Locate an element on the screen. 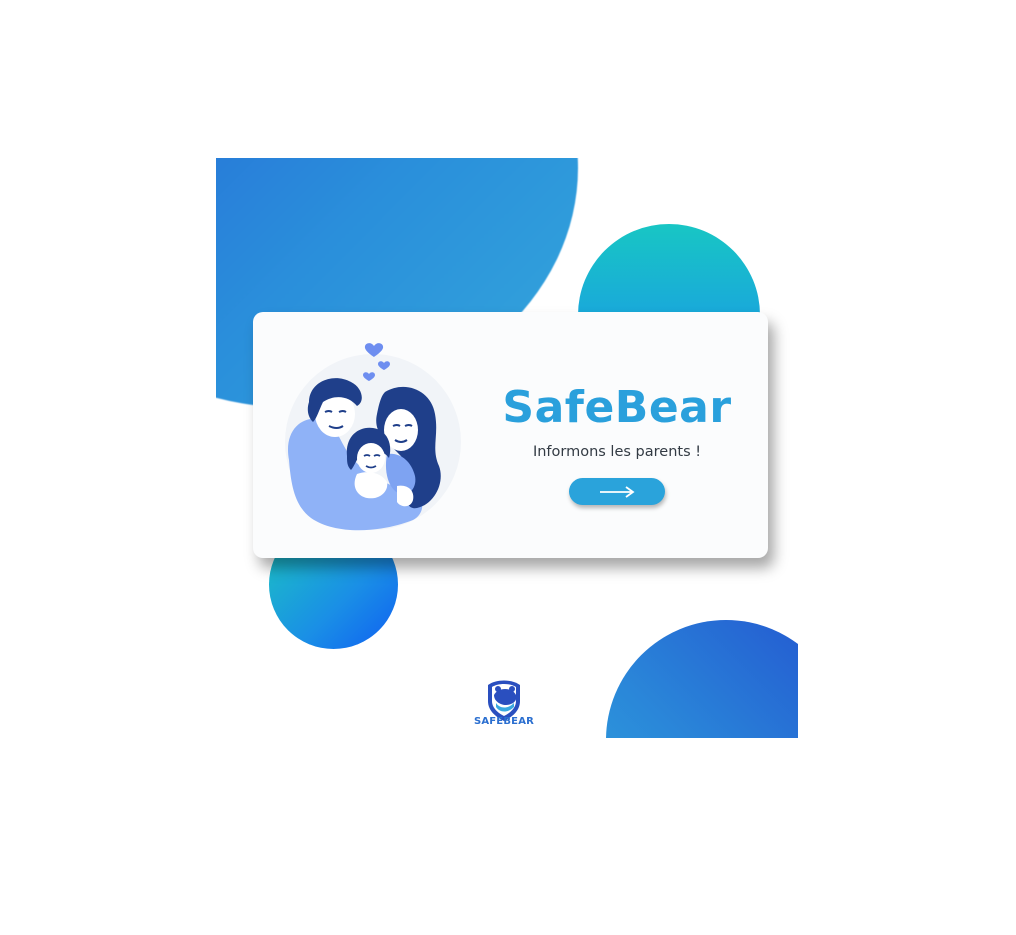  family-hug-illustration is located at coordinates (373, 437).